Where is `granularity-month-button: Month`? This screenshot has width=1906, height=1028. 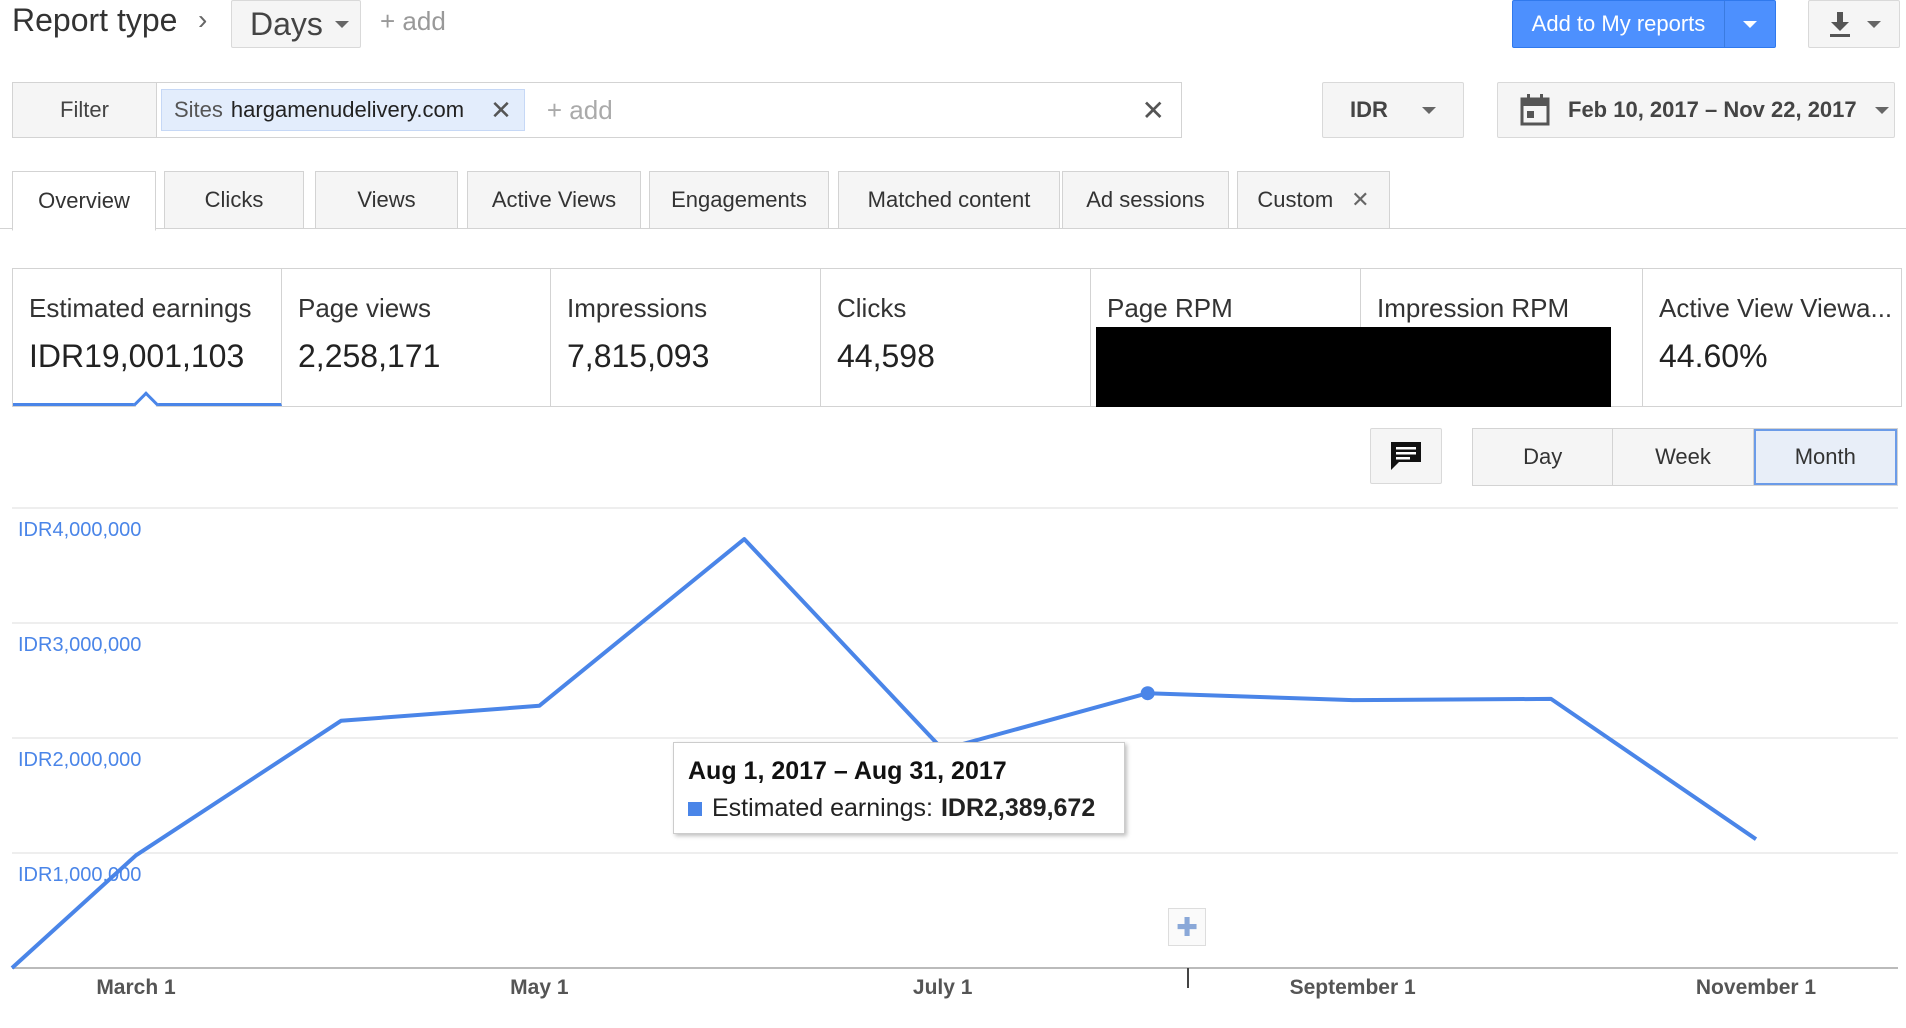 granularity-month-button: Month is located at coordinates (1825, 457).